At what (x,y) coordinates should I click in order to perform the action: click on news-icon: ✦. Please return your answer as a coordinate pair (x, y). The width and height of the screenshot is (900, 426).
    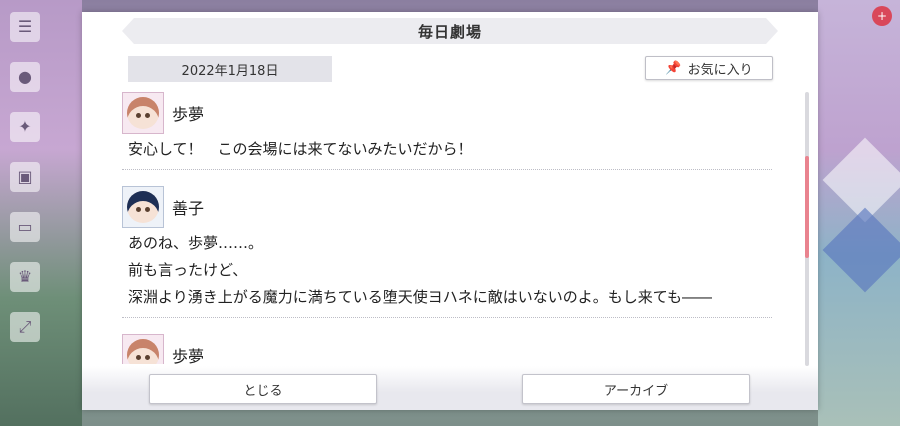
    Looking at the image, I should click on (25, 127).